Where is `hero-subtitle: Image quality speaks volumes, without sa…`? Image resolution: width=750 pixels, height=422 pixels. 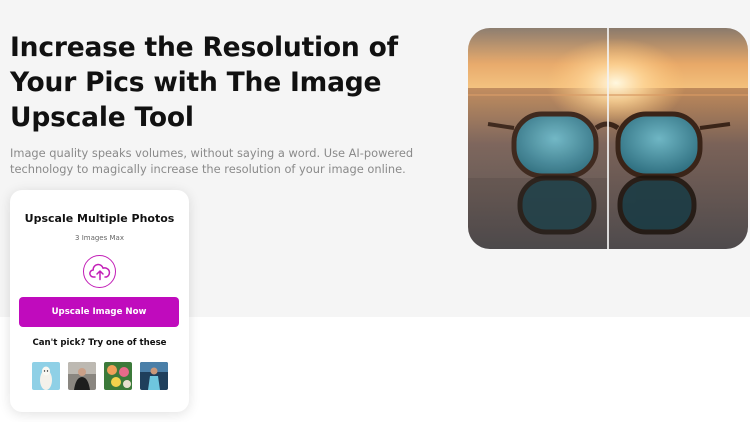
hero-subtitle: Image quality speaks volumes, without sa… is located at coordinates (212, 161).